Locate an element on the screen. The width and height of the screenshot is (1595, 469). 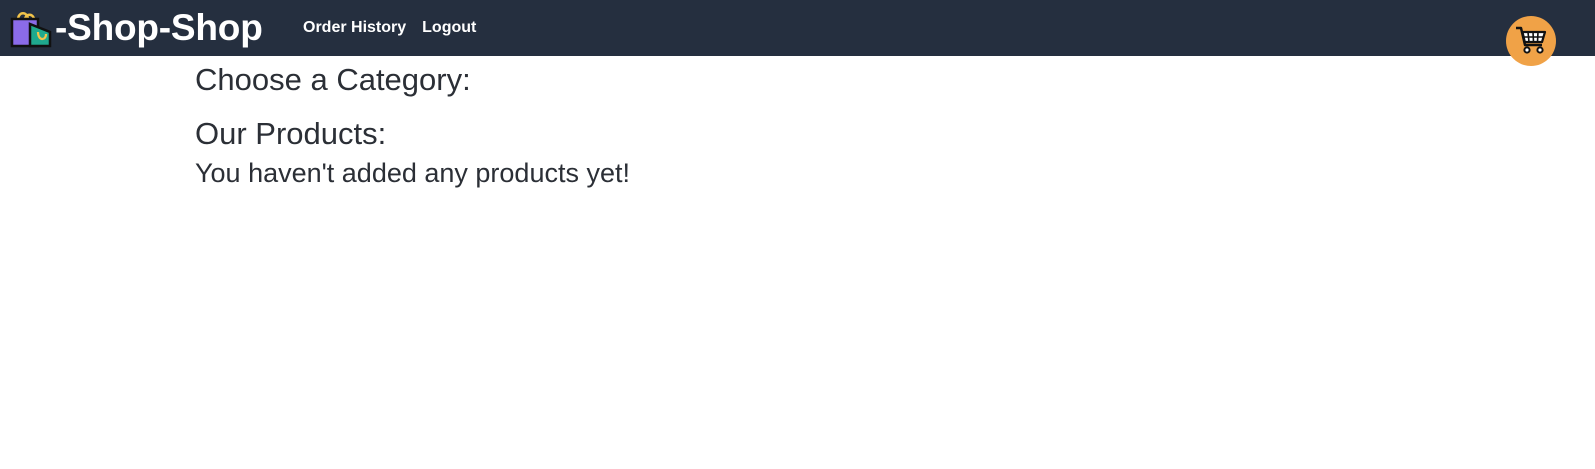
order-history-link: Order History is located at coordinates (354, 28).